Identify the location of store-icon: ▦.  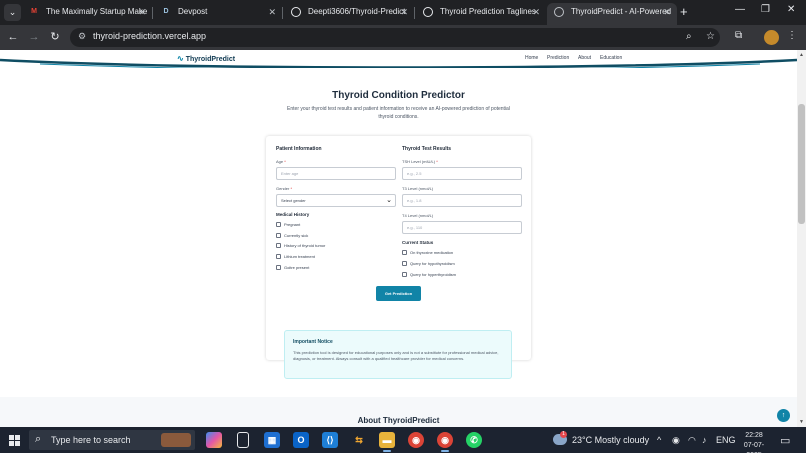
(272, 440).